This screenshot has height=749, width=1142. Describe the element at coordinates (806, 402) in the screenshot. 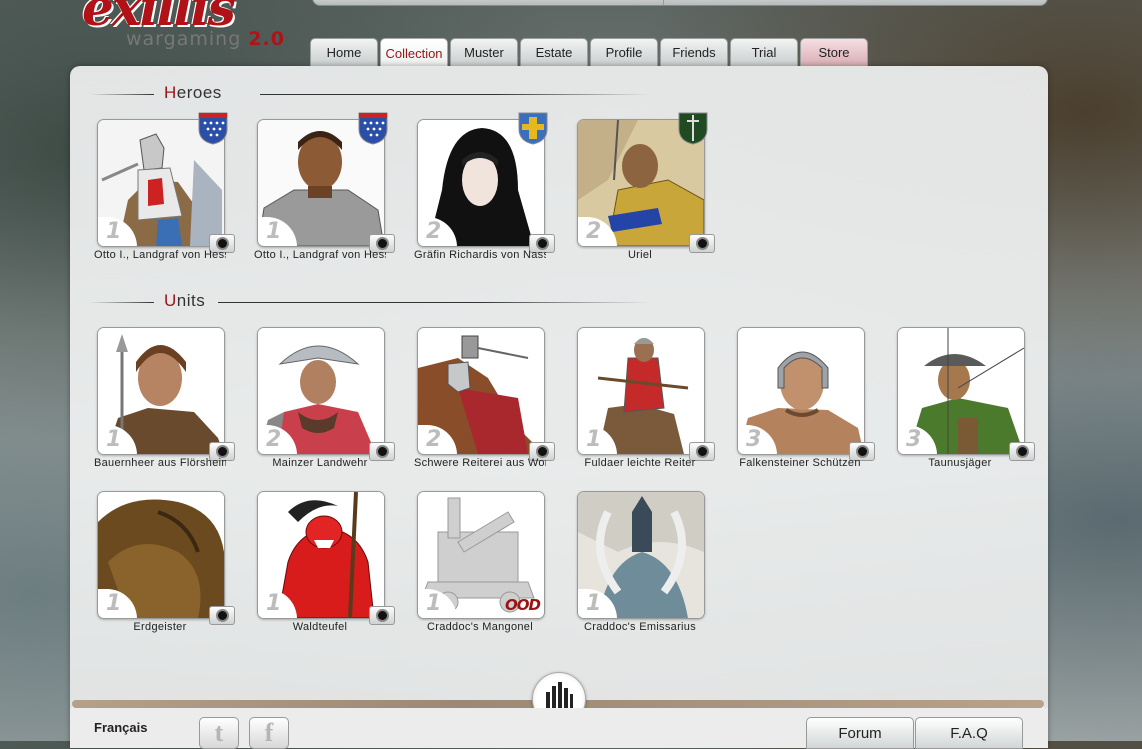

I see `unit-card: 3 Falkensteiner Schützen` at that location.